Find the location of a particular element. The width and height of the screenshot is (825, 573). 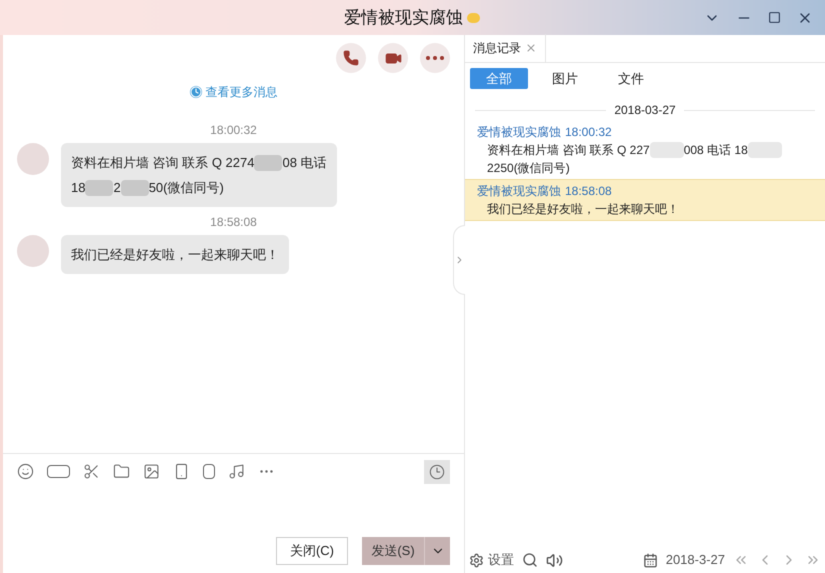

phone-icon is located at coordinates (351, 58).